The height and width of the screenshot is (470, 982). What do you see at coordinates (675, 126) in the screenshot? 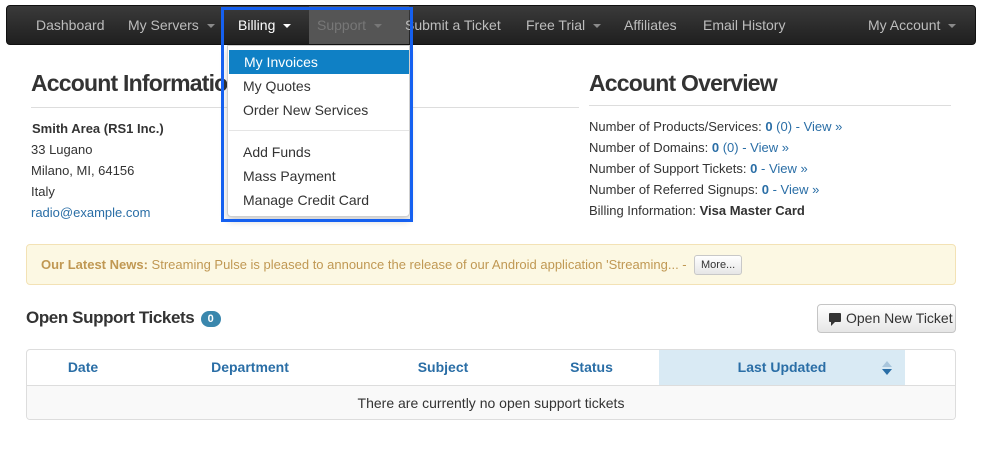
I see `products-label: Number of Products/Services:` at bounding box center [675, 126].